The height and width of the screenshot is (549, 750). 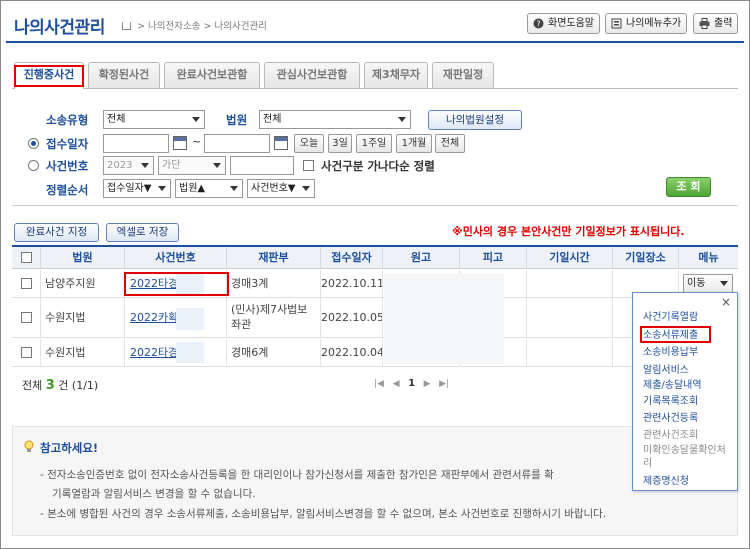 I want to click on case-sort-checkbox, so click(x=308, y=165).